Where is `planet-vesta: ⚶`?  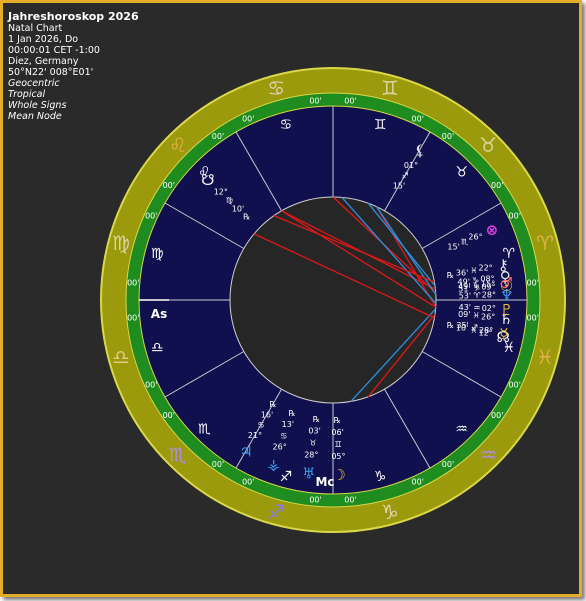 planet-vesta: ⚶ is located at coordinates (273, 465).